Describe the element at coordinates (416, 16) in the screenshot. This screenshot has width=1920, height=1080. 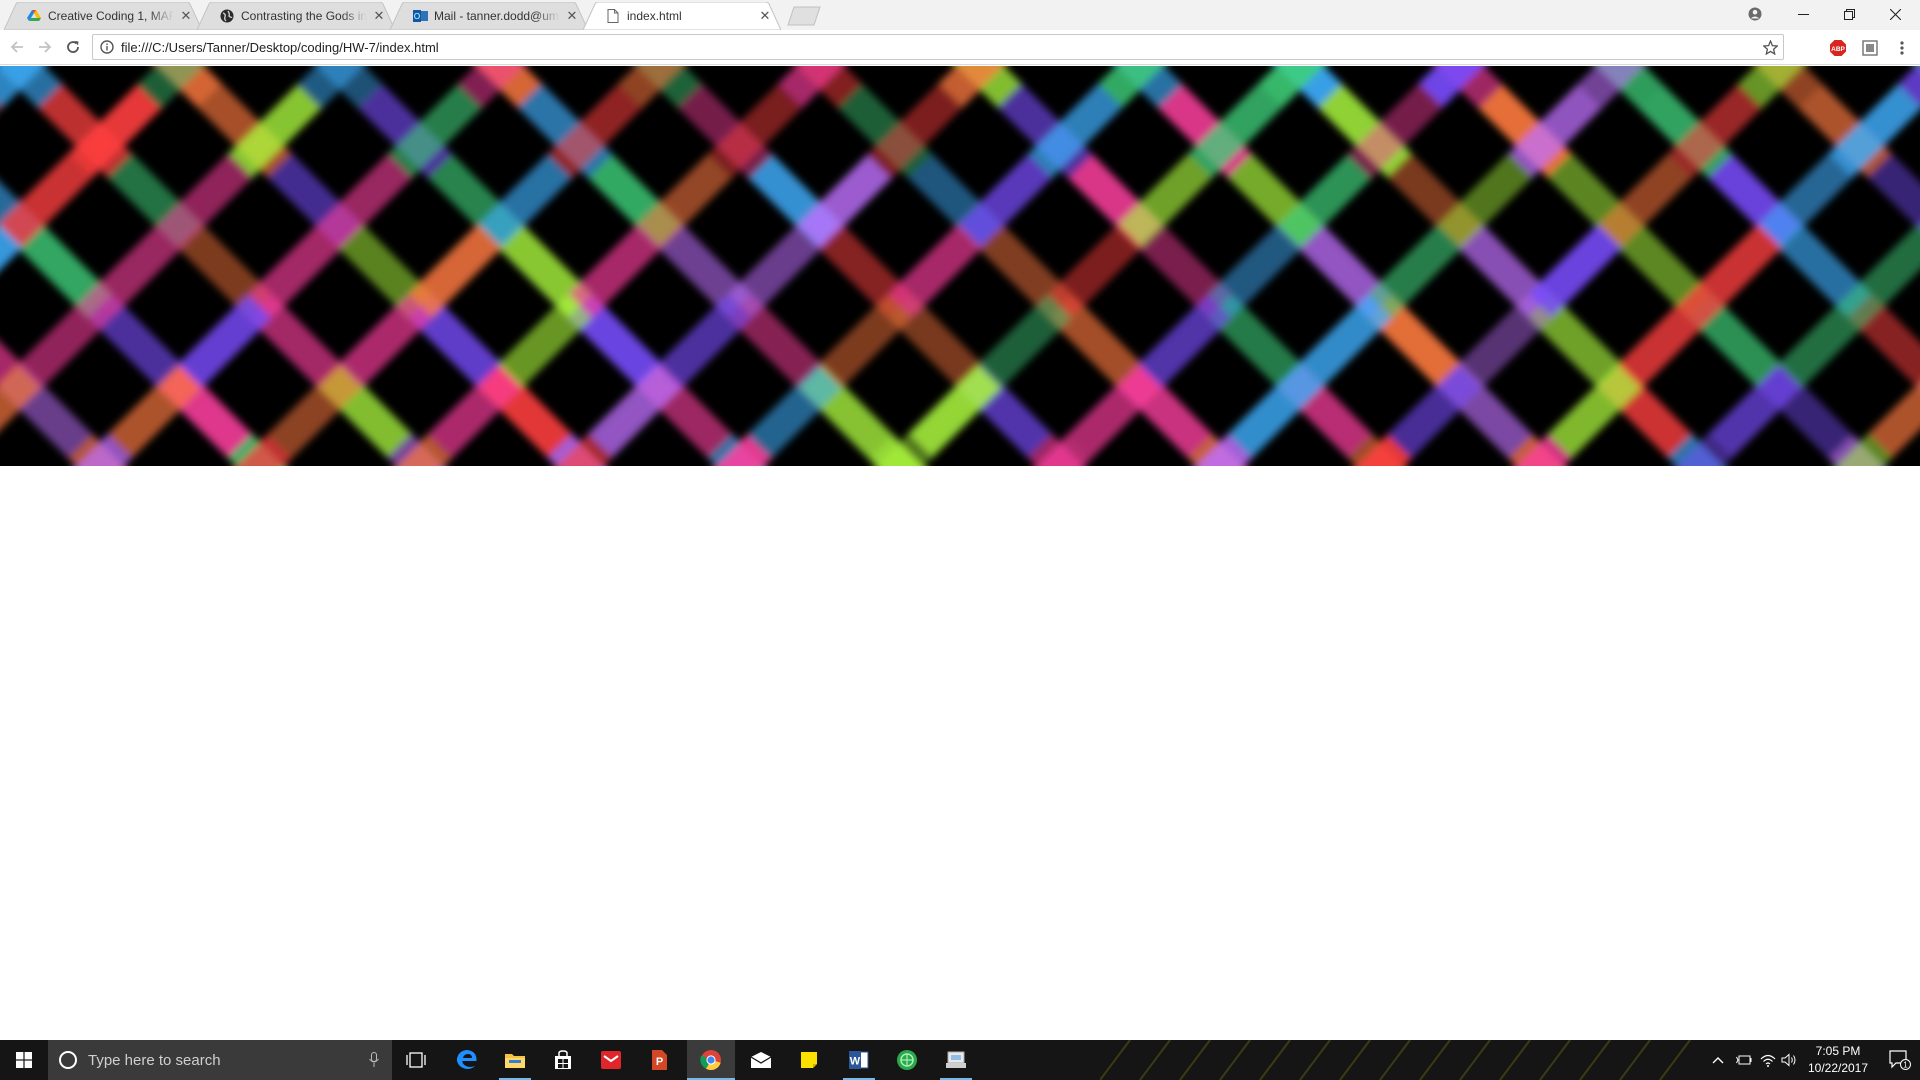
I see `svg-text: O` at that location.